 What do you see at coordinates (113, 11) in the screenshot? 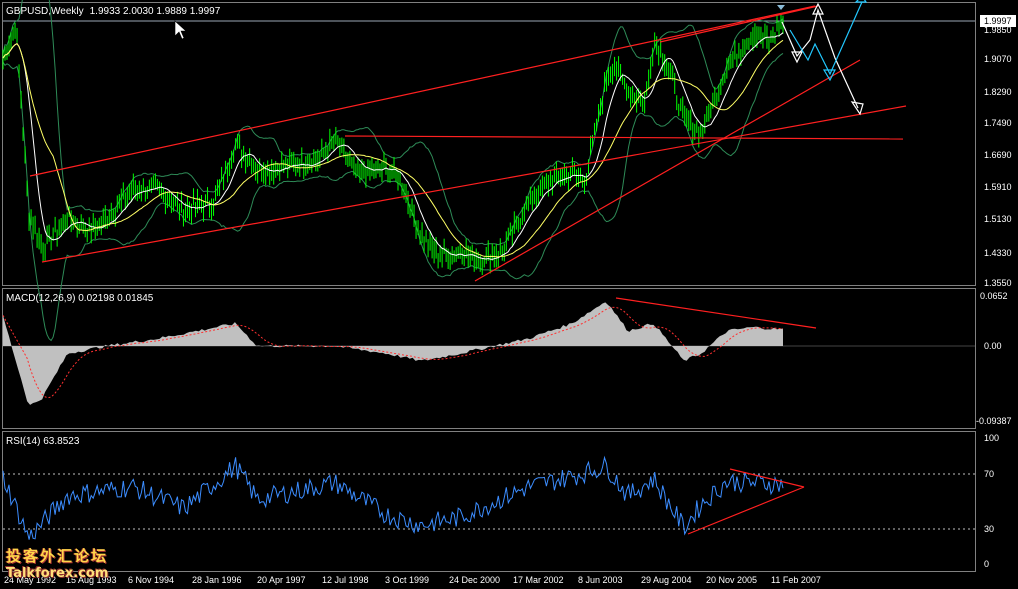
I see `symbol-header: GBPUSD,Weekly 1.9933 2.0030 1.9889 1.9997` at bounding box center [113, 11].